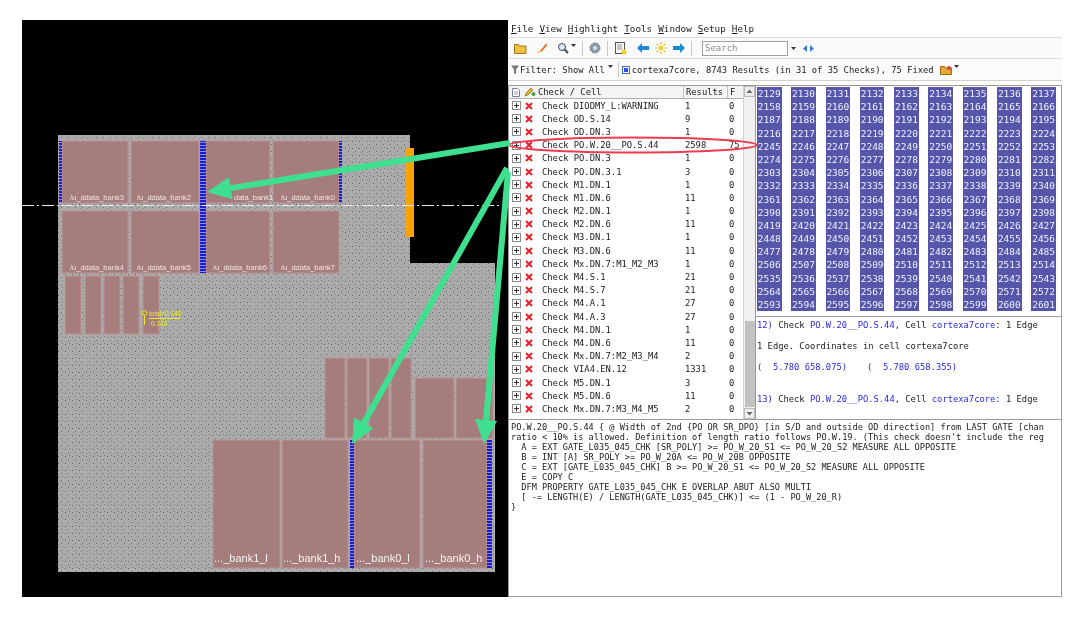  I want to click on check-name: Check Mx.DN.7:M1_M2_M3, so click(600, 263).